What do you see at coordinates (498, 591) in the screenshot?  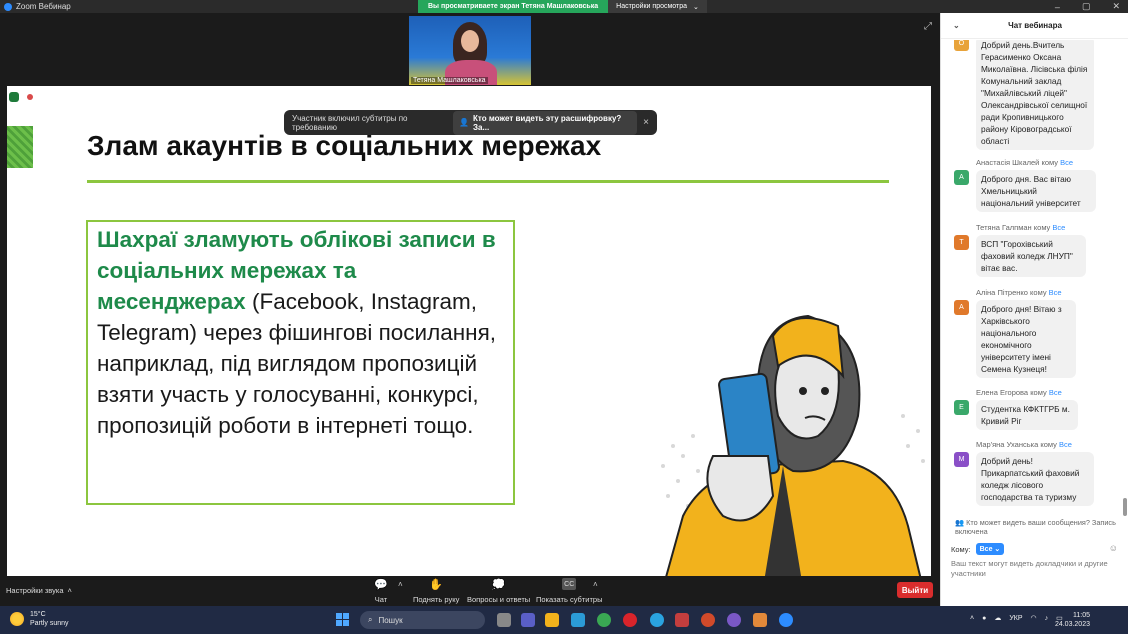 I see `qa-button: 💭 Вопросы и ответы` at bounding box center [498, 591].